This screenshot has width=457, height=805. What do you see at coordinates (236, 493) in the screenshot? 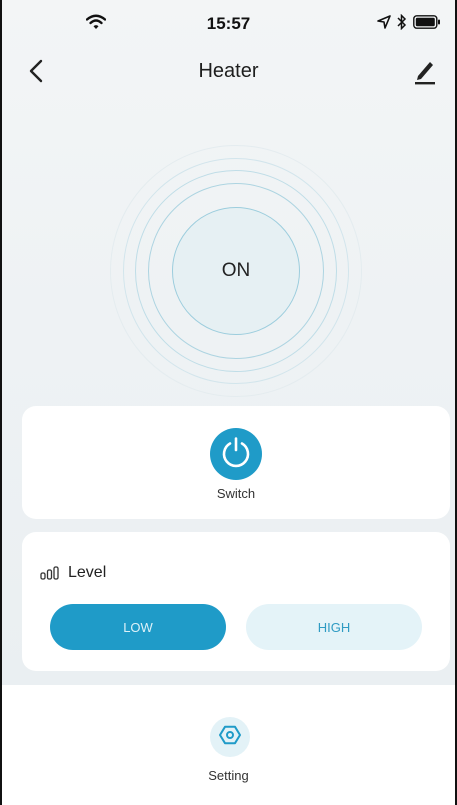
I see `switch-label: Switch` at bounding box center [236, 493].